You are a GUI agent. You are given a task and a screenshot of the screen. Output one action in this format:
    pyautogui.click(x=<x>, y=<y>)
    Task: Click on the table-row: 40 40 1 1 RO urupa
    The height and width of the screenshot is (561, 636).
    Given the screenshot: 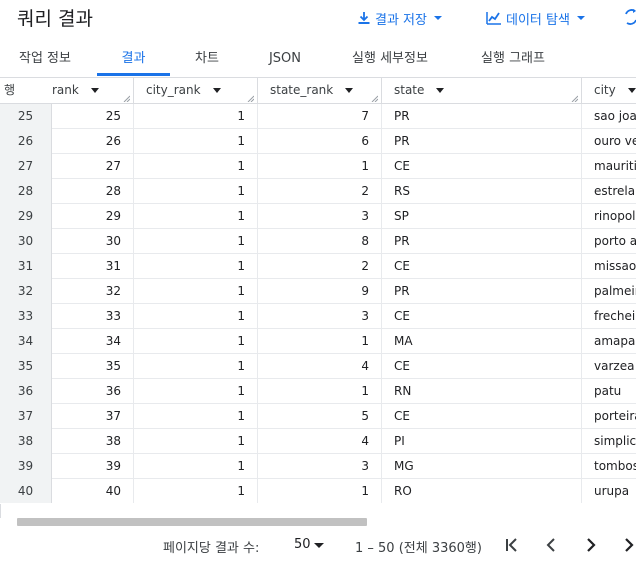 What is the action you would take?
    pyautogui.click(x=318, y=491)
    